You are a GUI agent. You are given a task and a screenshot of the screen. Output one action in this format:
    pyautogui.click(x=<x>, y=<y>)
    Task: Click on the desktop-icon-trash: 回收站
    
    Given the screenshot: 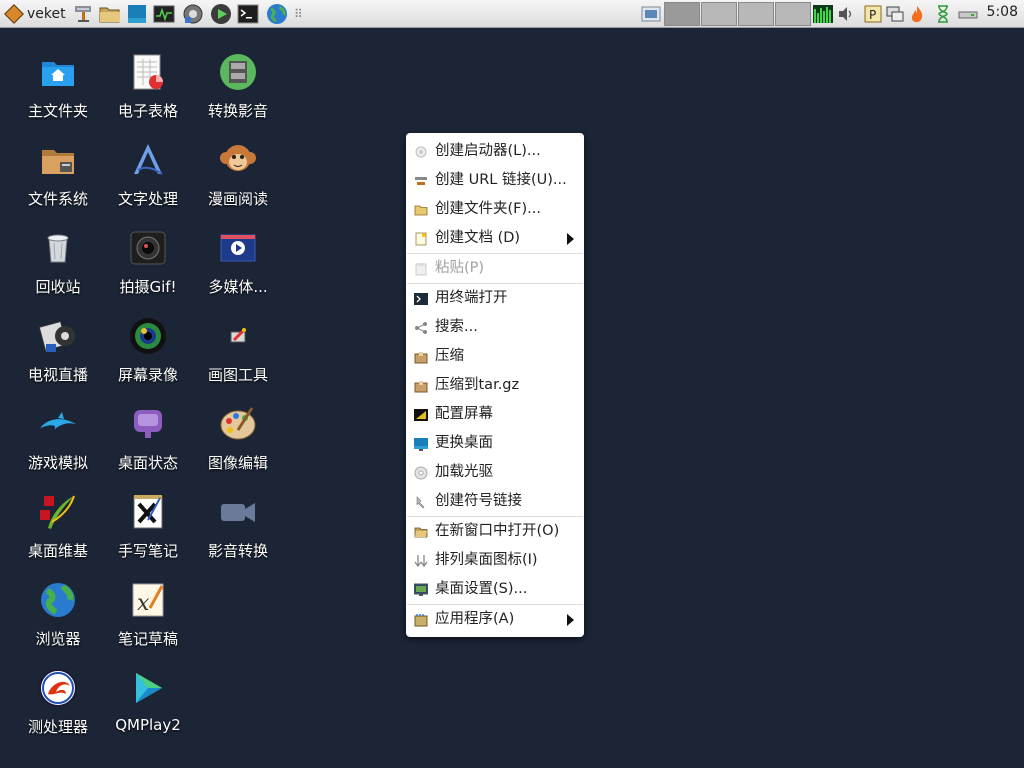 What is the action you would take?
    pyautogui.click(x=58, y=271)
    